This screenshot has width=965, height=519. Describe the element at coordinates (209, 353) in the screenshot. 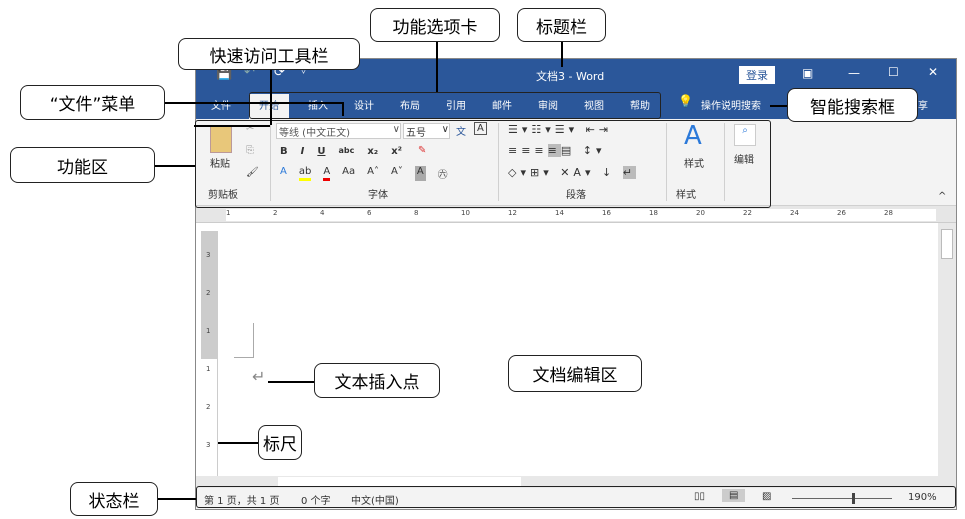

I see `vertical-ruler: 3 2 1 1 2 3` at that location.